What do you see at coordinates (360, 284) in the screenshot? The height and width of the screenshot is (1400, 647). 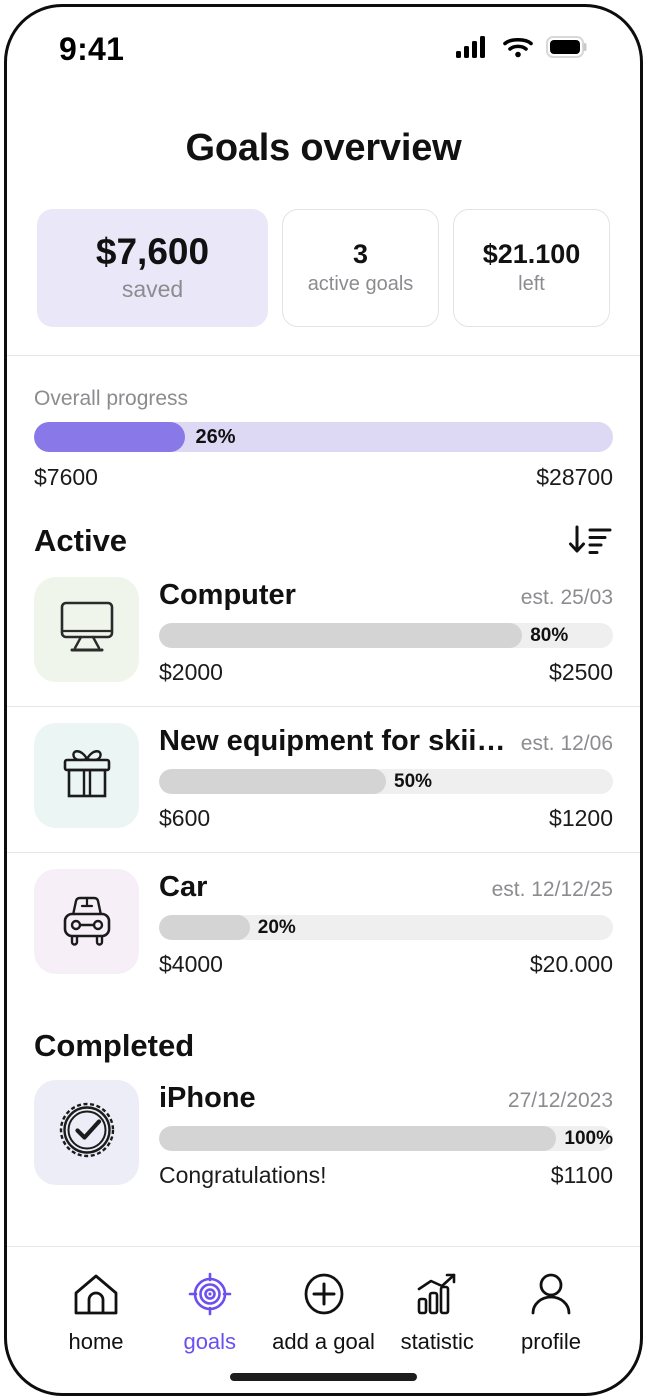 I see `stat-label-active-goals: active goals` at bounding box center [360, 284].